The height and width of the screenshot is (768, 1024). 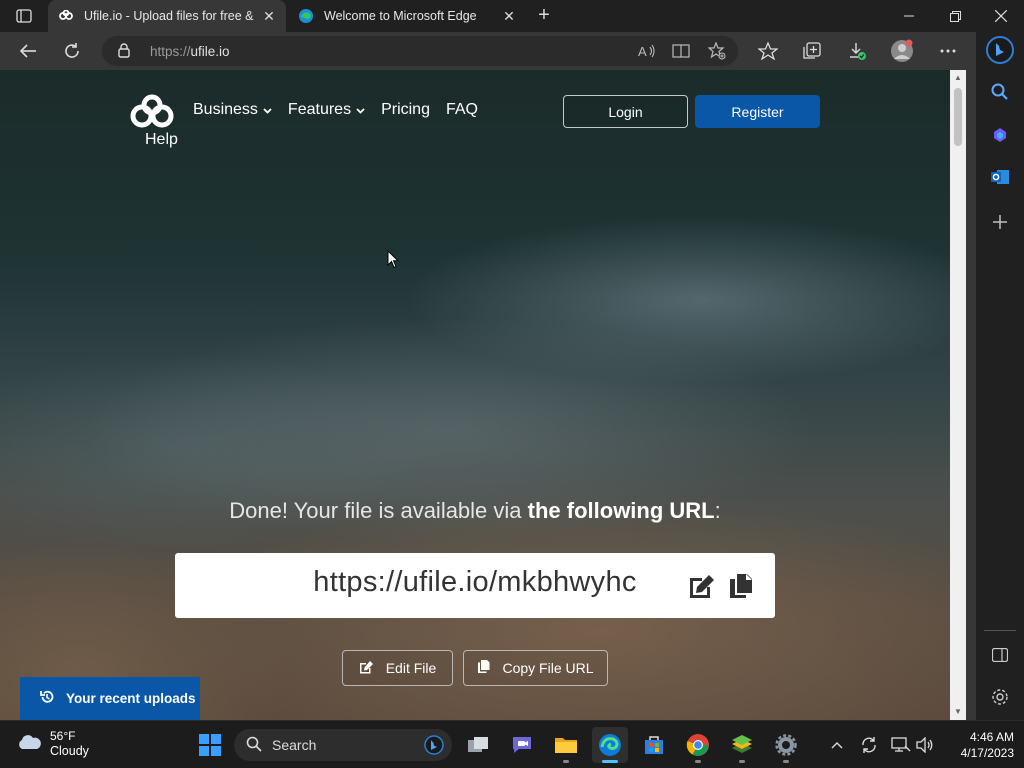 What do you see at coordinates (343, 745) in the screenshot?
I see `taskbar-search: Search` at bounding box center [343, 745].